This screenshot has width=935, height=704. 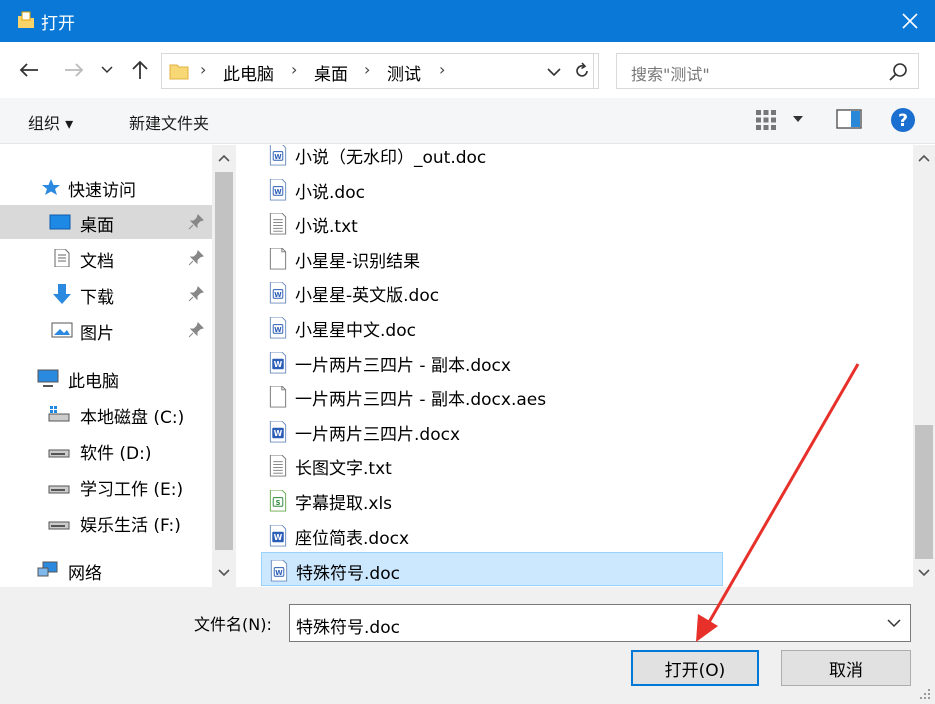 I want to click on nav-network: 网络, so click(x=106, y=570).